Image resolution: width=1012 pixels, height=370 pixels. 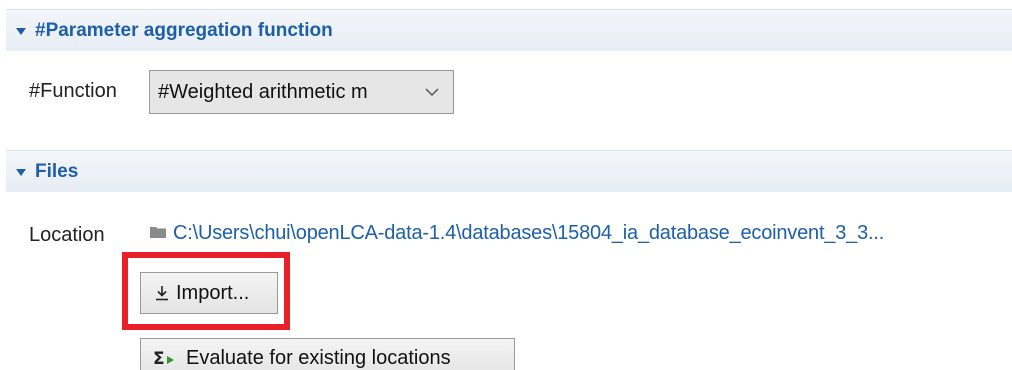 What do you see at coordinates (166, 358) in the screenshot?
I see `sigma-run-icon: Σ` at bounding box center [166, 358].